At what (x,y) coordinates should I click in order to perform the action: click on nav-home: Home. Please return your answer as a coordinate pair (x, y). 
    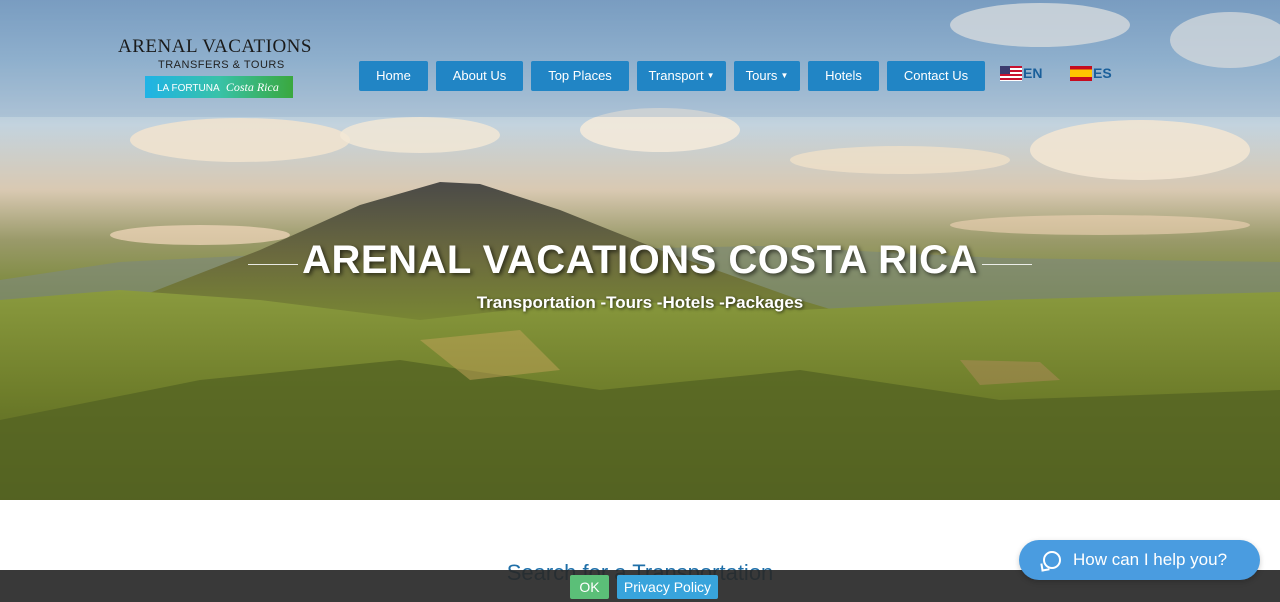
    Looking at the image, I should click on (393, 76).